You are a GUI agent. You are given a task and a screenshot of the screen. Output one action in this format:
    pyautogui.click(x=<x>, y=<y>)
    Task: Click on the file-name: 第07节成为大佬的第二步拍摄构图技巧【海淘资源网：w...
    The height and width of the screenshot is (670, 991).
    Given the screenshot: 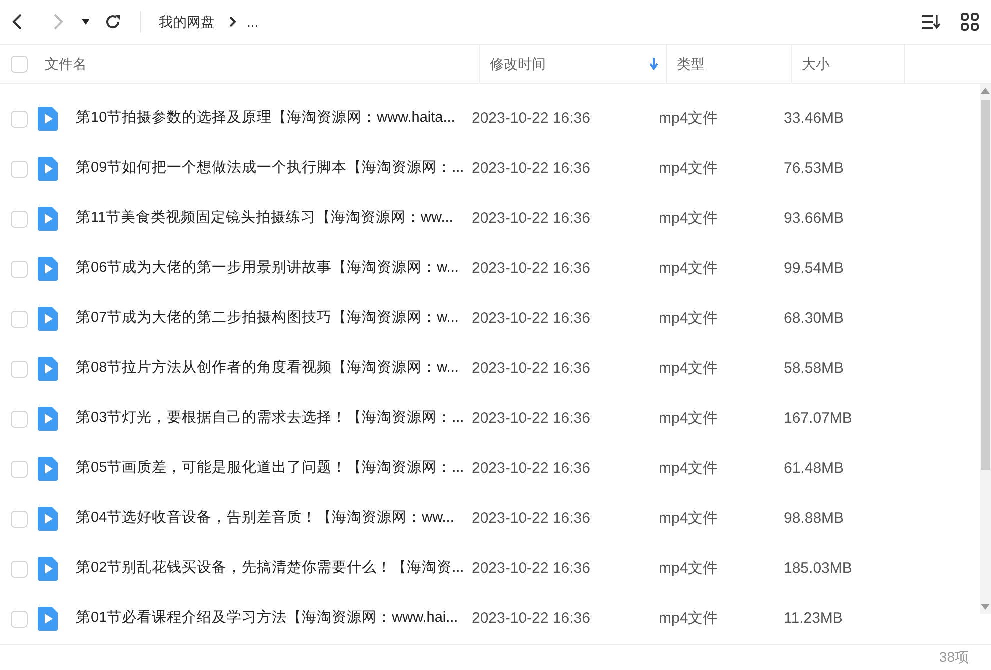 What is the action you would take?
    pyautogui.click(x=260, y=319)
    